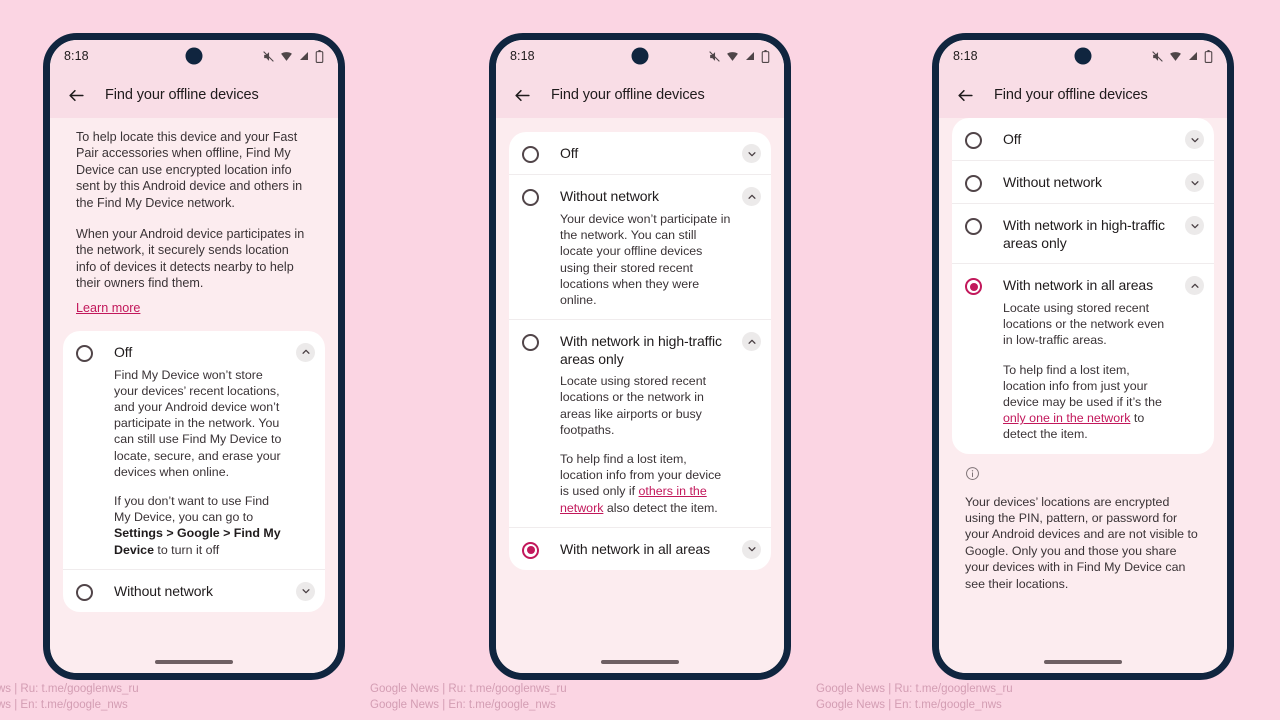  I want to click on page-title: Find your offline devices, so click(1071, 95).